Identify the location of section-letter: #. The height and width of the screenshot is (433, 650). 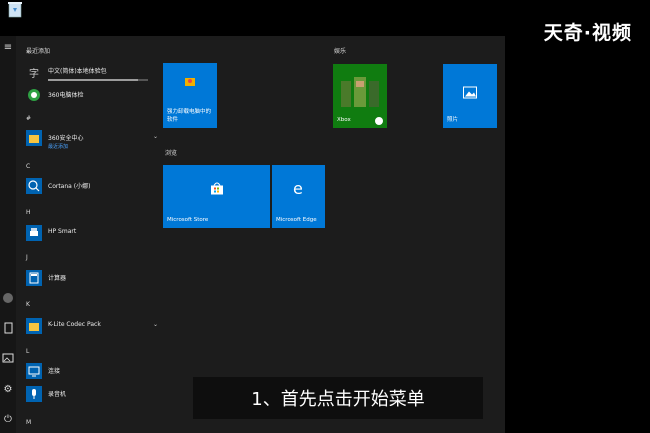
(28, 118).